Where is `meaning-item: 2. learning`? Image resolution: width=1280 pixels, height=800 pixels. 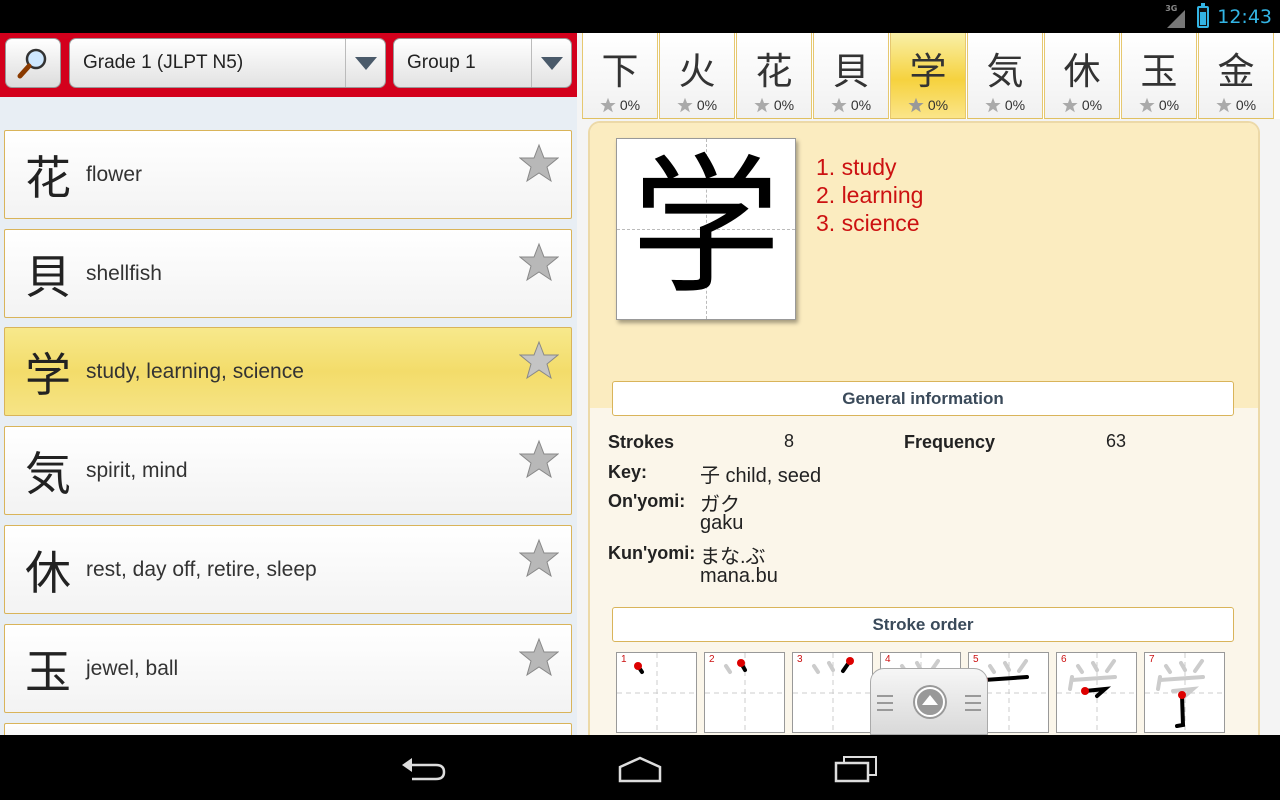
meaning-item: 2. learning is located at coordinates (870, 195).